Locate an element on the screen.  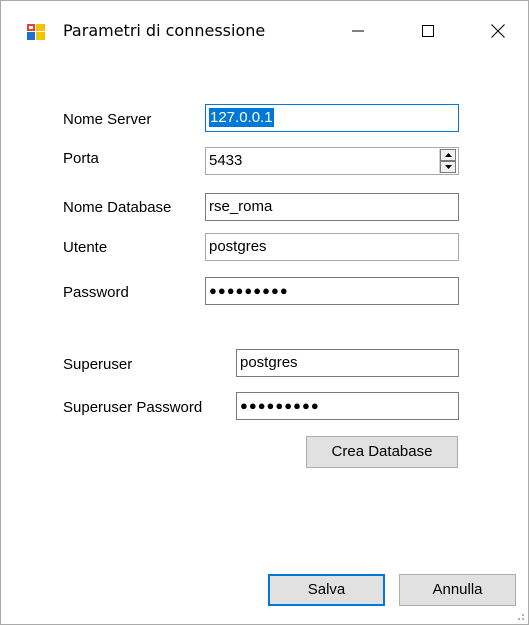
close-button is located at coordinates (498, 31).